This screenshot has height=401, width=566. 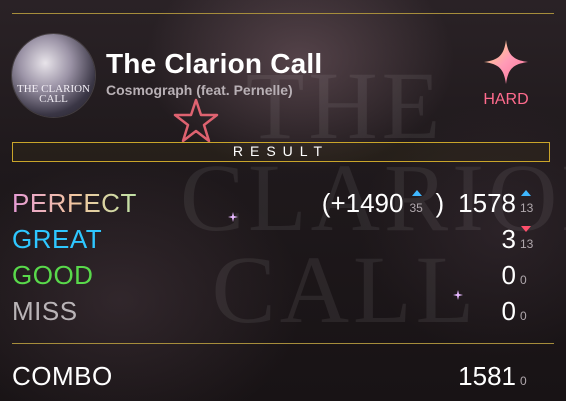 What do you see at coordinates (196, 120) in the screenshot?
I see `decorative-star-icon` at bounding box center [196, 120].